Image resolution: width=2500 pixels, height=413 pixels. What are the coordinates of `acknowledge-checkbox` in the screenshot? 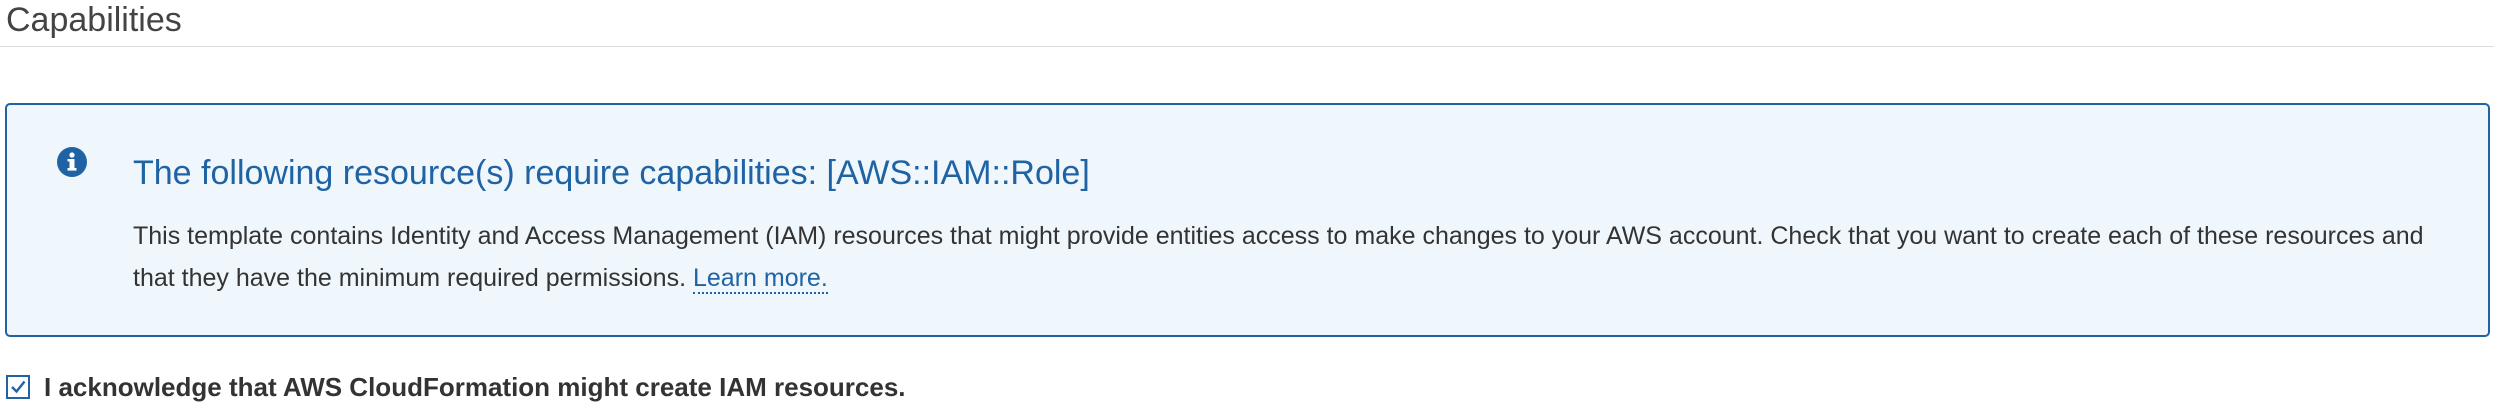 It's located at (18, 387).